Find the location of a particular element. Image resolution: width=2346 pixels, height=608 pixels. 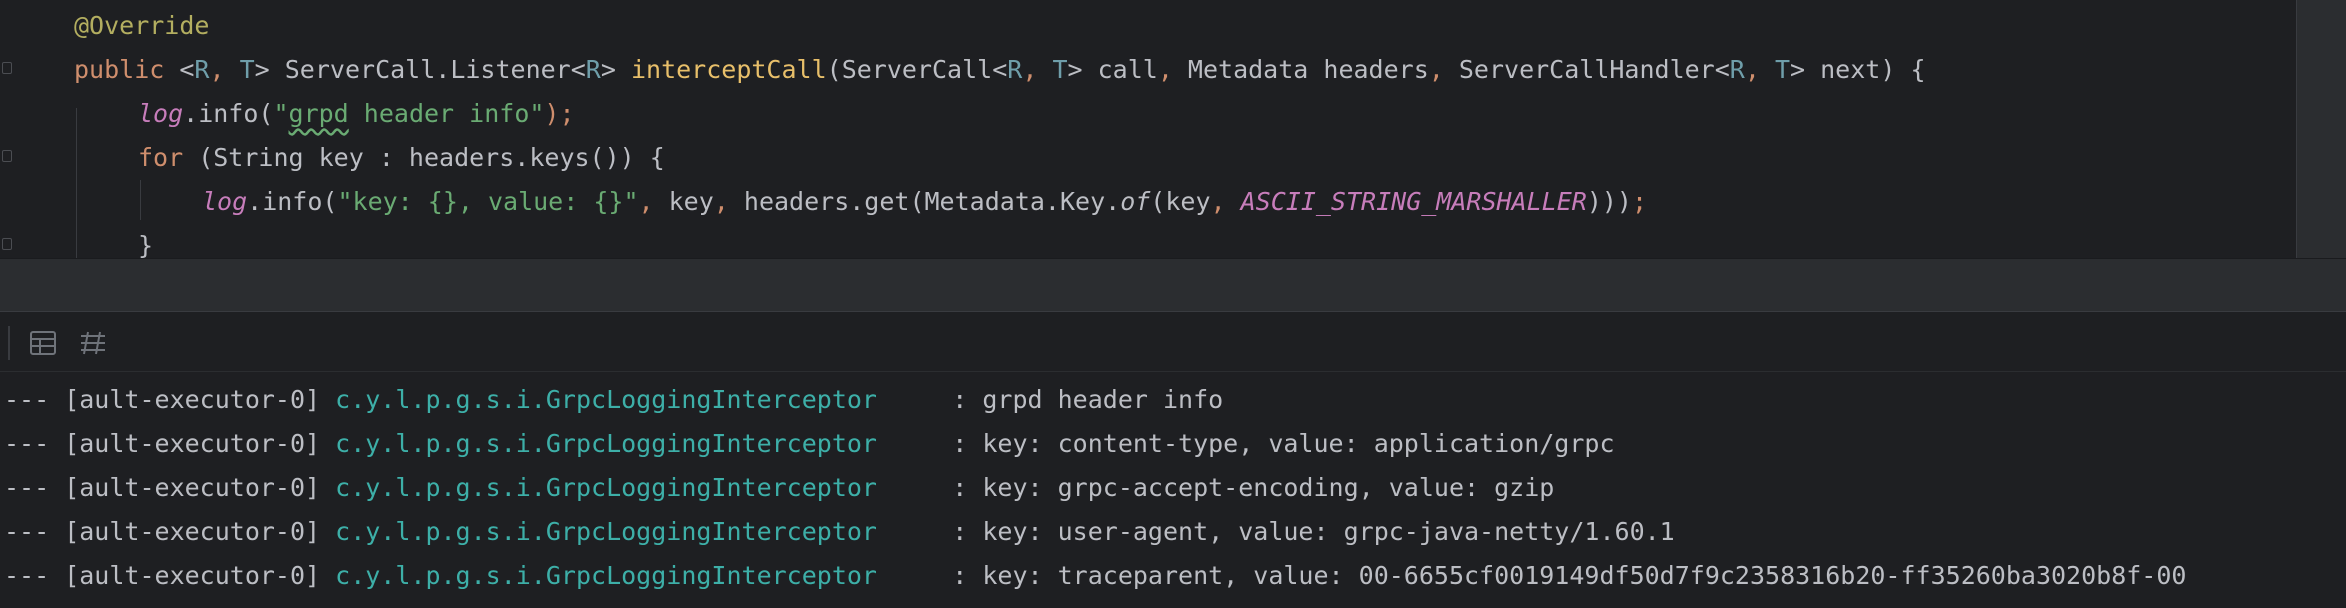

code-line-3: log.info("grpd header info"); is located at coordinates (356, 114).